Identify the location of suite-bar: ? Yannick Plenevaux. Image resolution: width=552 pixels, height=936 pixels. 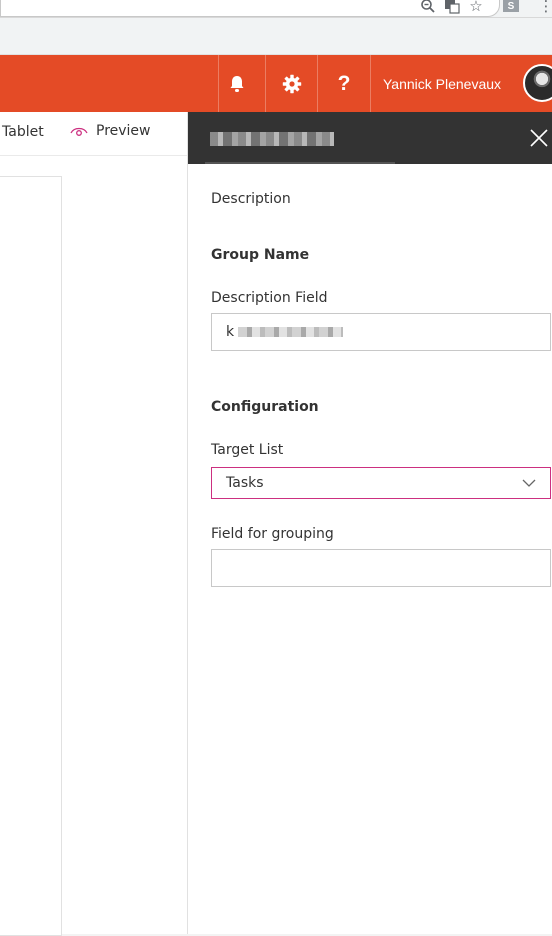
(276, 83).